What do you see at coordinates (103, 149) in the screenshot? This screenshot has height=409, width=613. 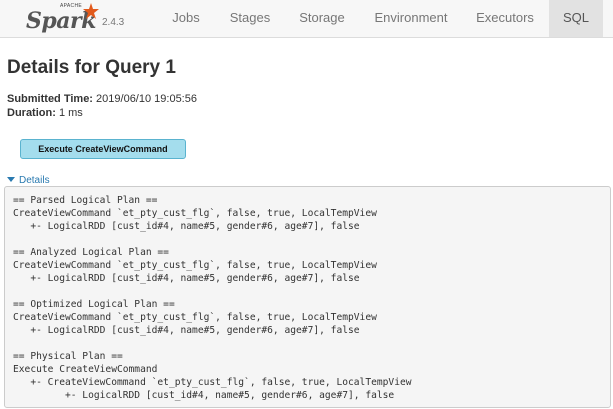 I see `plan-node-execute-createviewcommand: Execute CreateViewCommand` at bounding box center [103, 149].